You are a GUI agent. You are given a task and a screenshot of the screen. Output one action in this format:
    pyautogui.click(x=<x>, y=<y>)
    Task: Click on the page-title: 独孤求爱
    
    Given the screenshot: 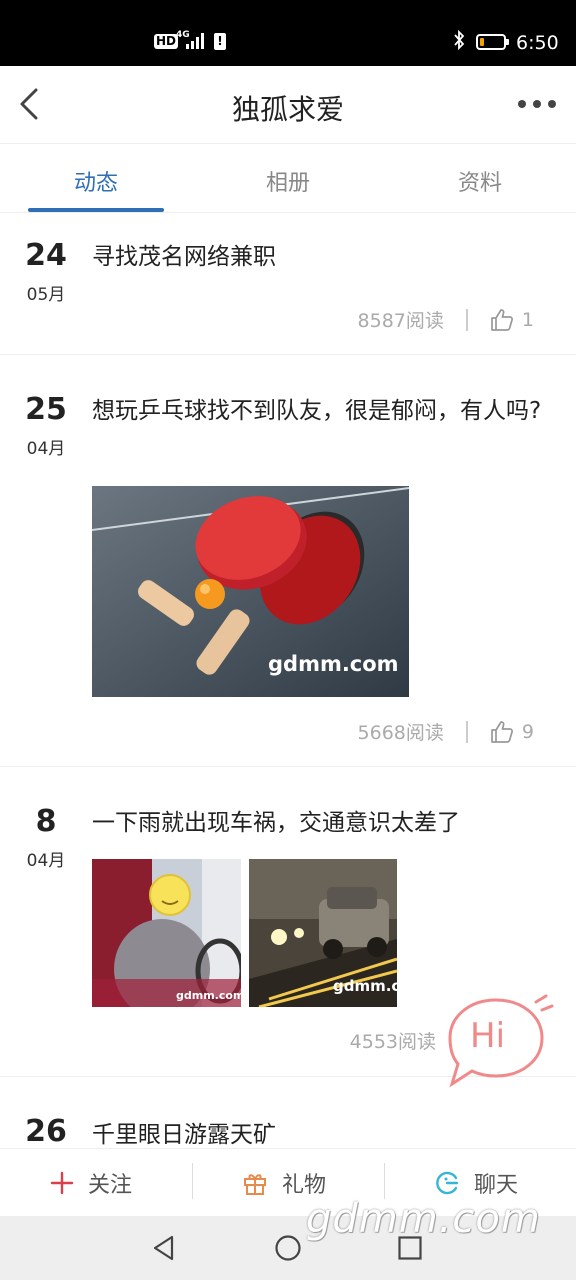 What is the action you would take?
    pyautogui.click(x=287, y=109)
    